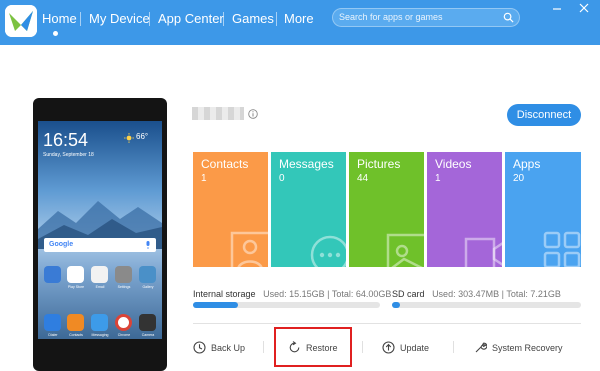 The width and height of the screenshot is (600, 371). Describe the element at coordinates (191, 19) in the screenshot. I see `nav-app-center: App Center` at that location.